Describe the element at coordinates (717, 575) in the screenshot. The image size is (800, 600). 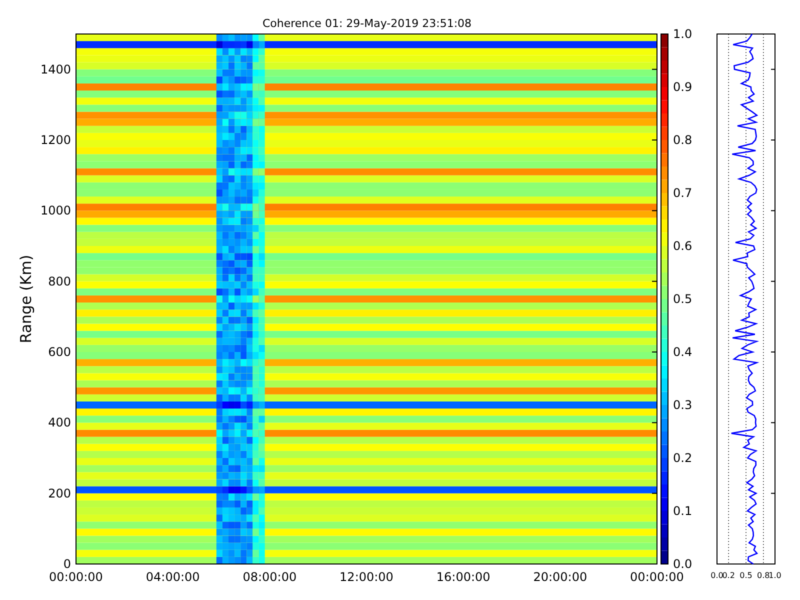
I see `profile-tick-label: 0.0` at that location.